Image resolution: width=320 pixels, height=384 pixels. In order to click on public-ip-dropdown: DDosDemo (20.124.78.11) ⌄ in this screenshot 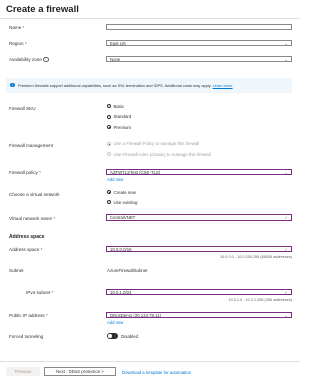, I will do `click(199, 314)`.